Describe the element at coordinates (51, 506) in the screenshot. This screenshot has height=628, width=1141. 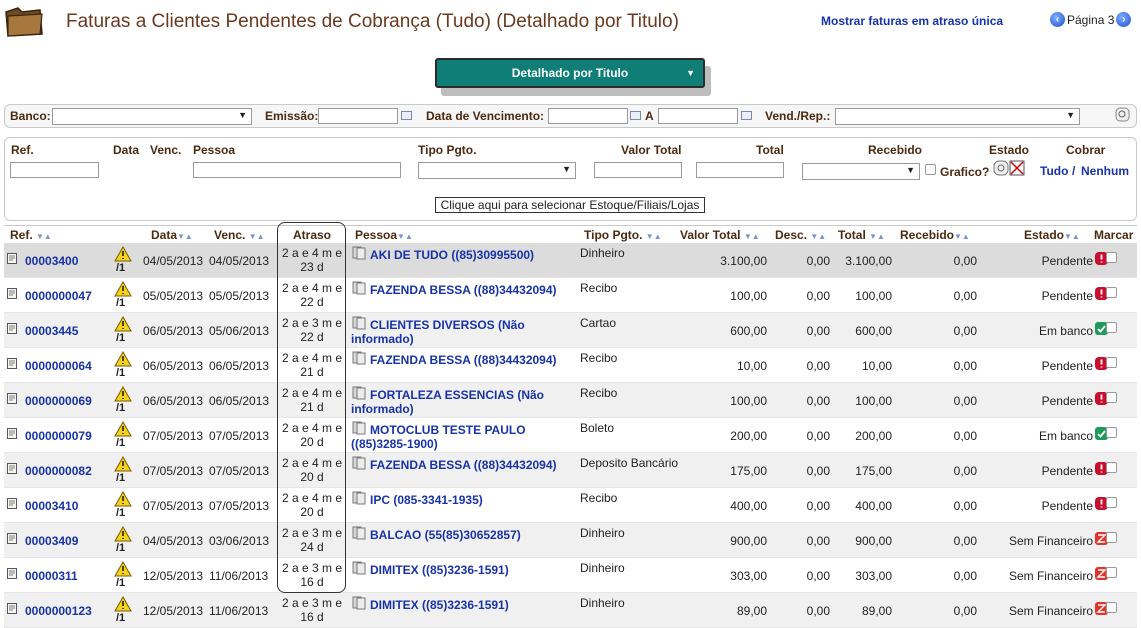
I see `row-ref: 00003410` at that location.